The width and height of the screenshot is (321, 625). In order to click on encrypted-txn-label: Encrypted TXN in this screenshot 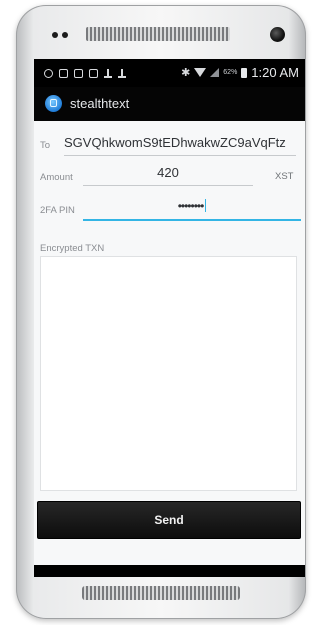, I will do `click(72, 248)`.